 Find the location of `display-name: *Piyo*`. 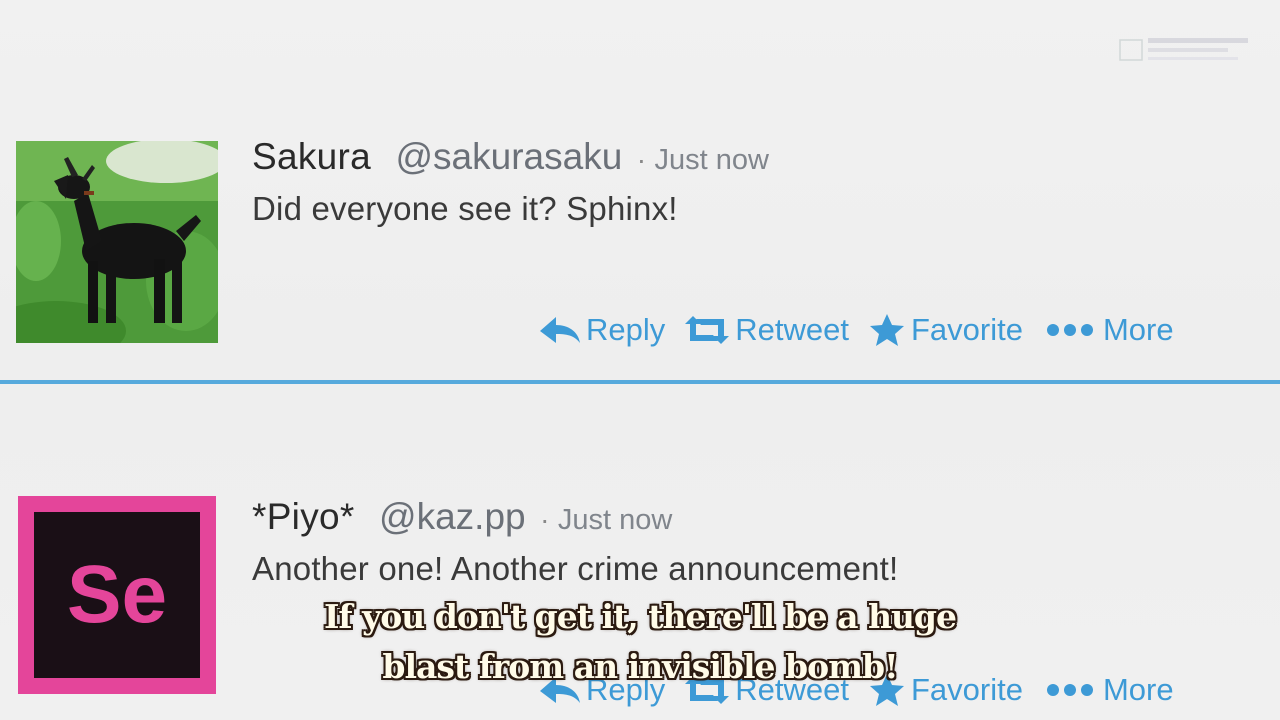

display-name: *Piyo* is located at coordinates (303, 516).